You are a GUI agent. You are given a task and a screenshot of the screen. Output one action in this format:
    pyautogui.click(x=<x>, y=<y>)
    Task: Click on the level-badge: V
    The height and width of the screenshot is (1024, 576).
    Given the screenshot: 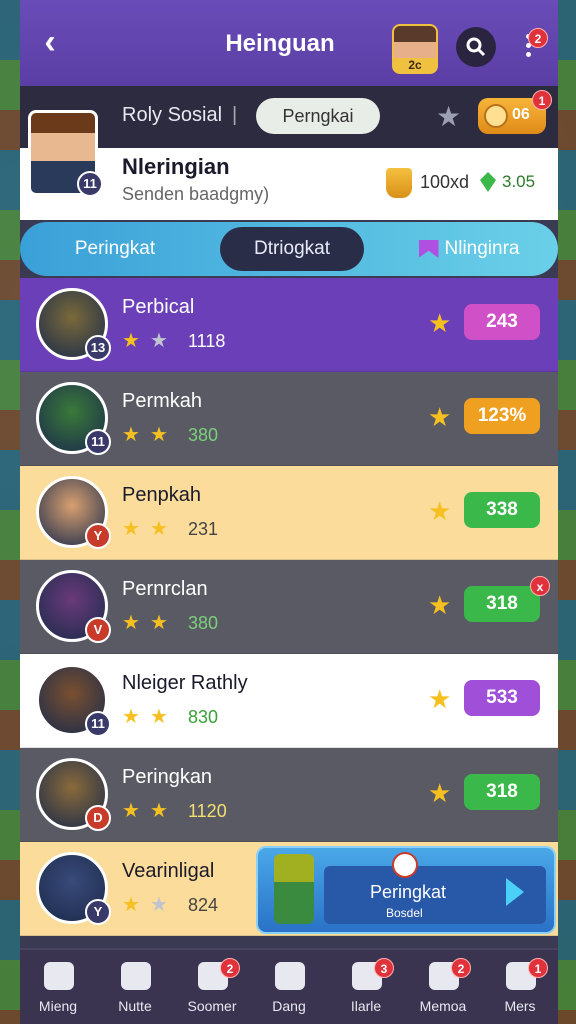 What is the action you would take?
    pyautogui.click(x=98, y=630)
    